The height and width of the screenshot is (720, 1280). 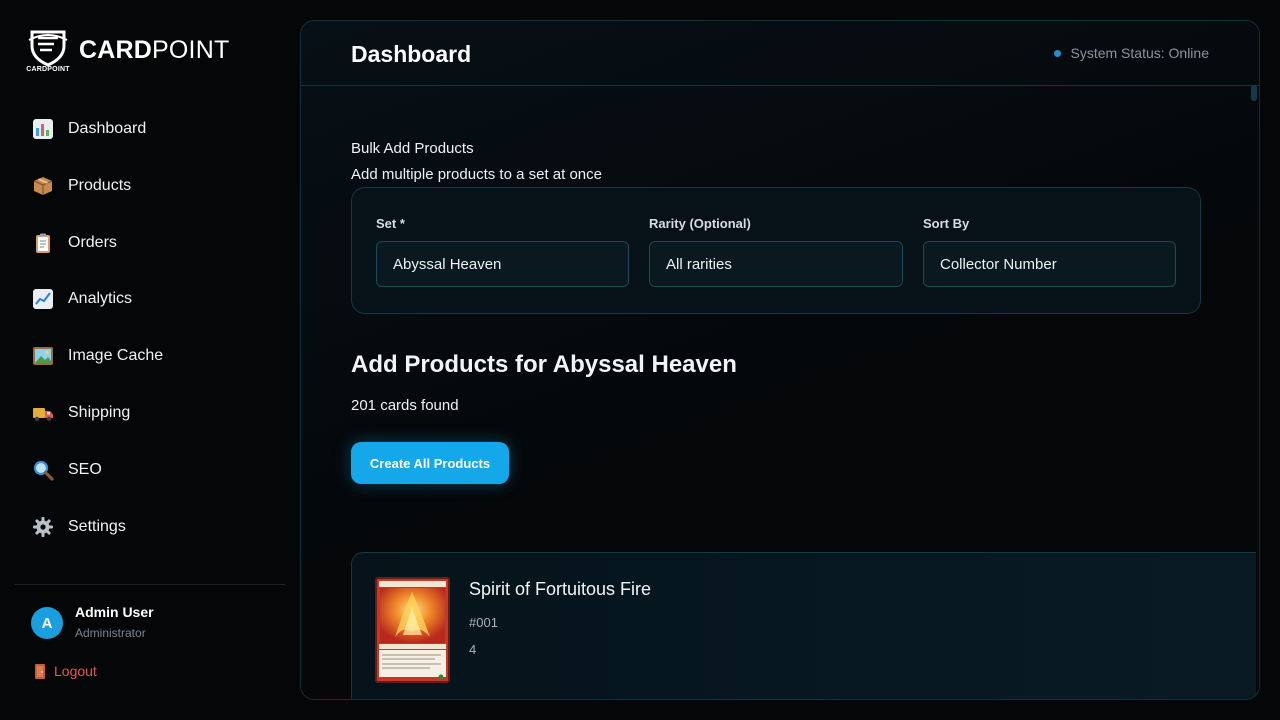 I want to click on user-text: Admin User Administrator, so click(x=114, y=622).